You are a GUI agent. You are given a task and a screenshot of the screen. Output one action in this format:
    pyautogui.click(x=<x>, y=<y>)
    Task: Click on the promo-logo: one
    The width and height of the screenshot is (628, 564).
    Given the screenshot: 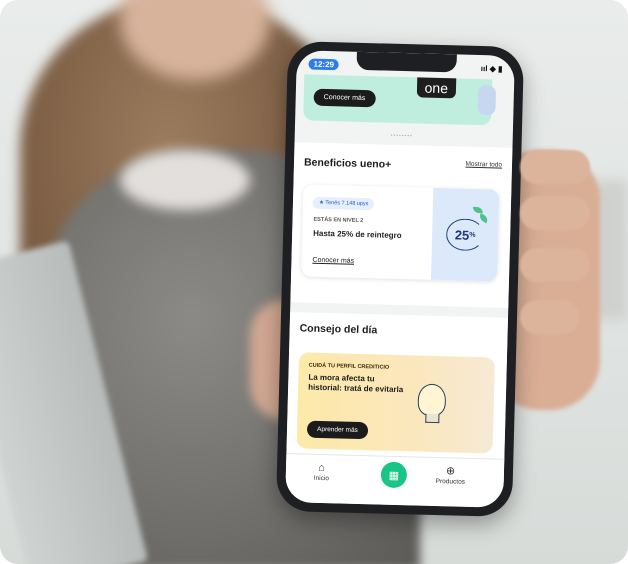 What is the action you would take?
    pyautogui.click(x=436, y=88)
    